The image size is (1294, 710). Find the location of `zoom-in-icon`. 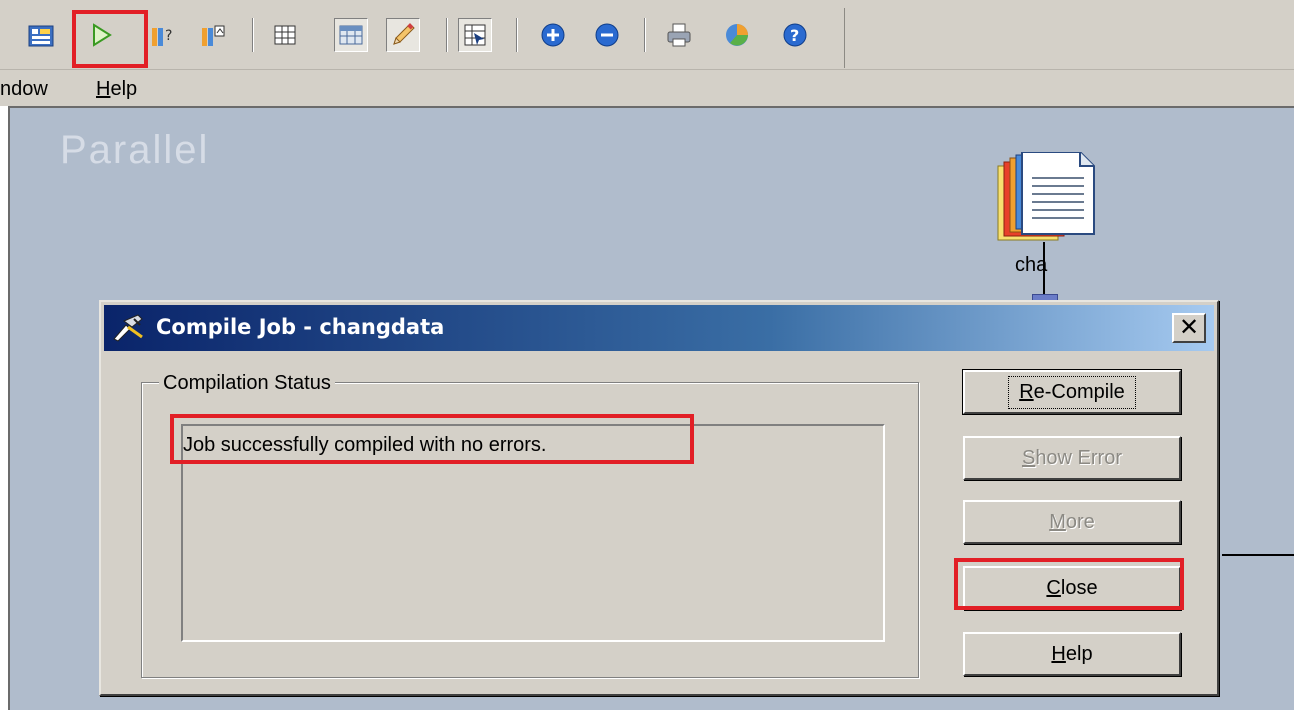

zoom-in-icon is located at coordinates (553, 35).